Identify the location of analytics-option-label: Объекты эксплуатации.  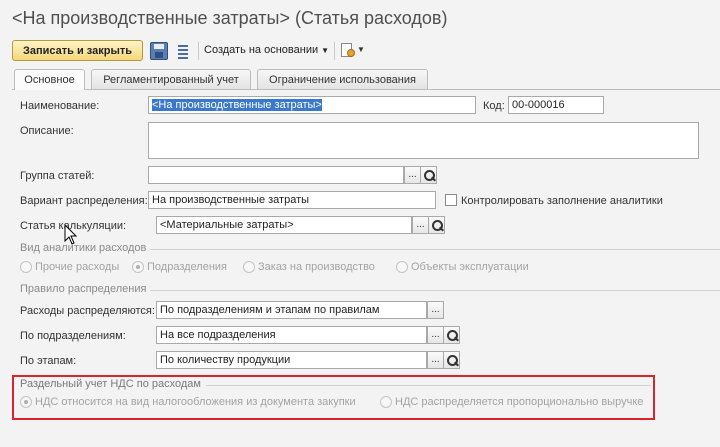
(470, 267).